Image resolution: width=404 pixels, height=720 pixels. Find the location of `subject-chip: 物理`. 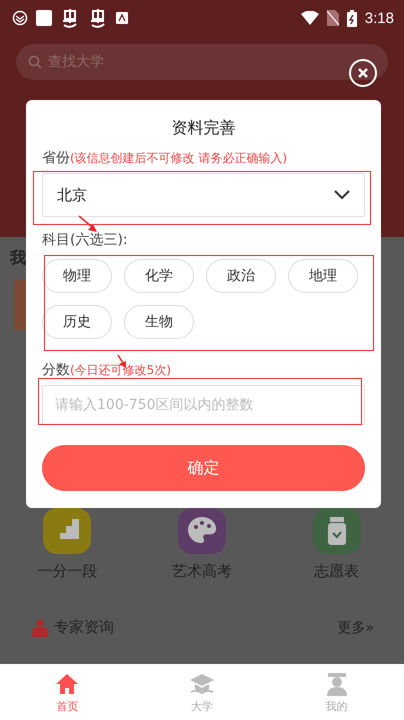

subject-chip: 物理 is located at coordinates (77, 276).